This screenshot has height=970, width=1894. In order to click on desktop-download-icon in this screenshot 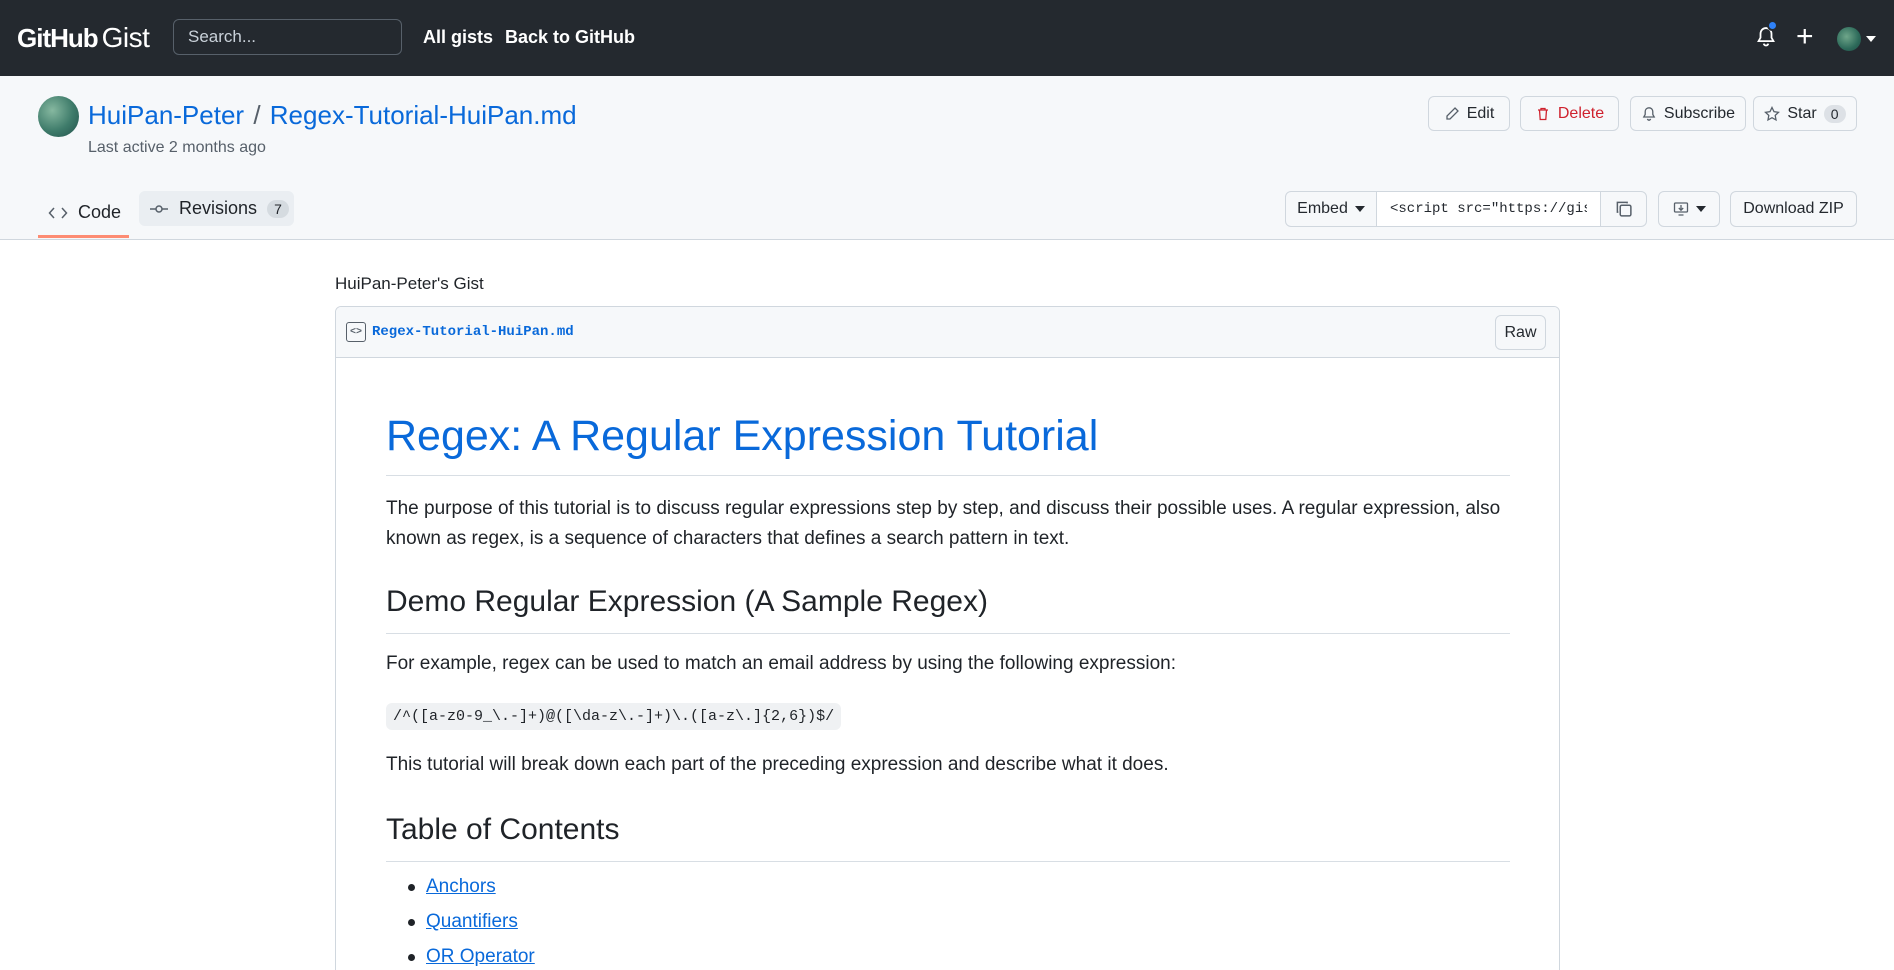, I will do `click(1680, 209)`.